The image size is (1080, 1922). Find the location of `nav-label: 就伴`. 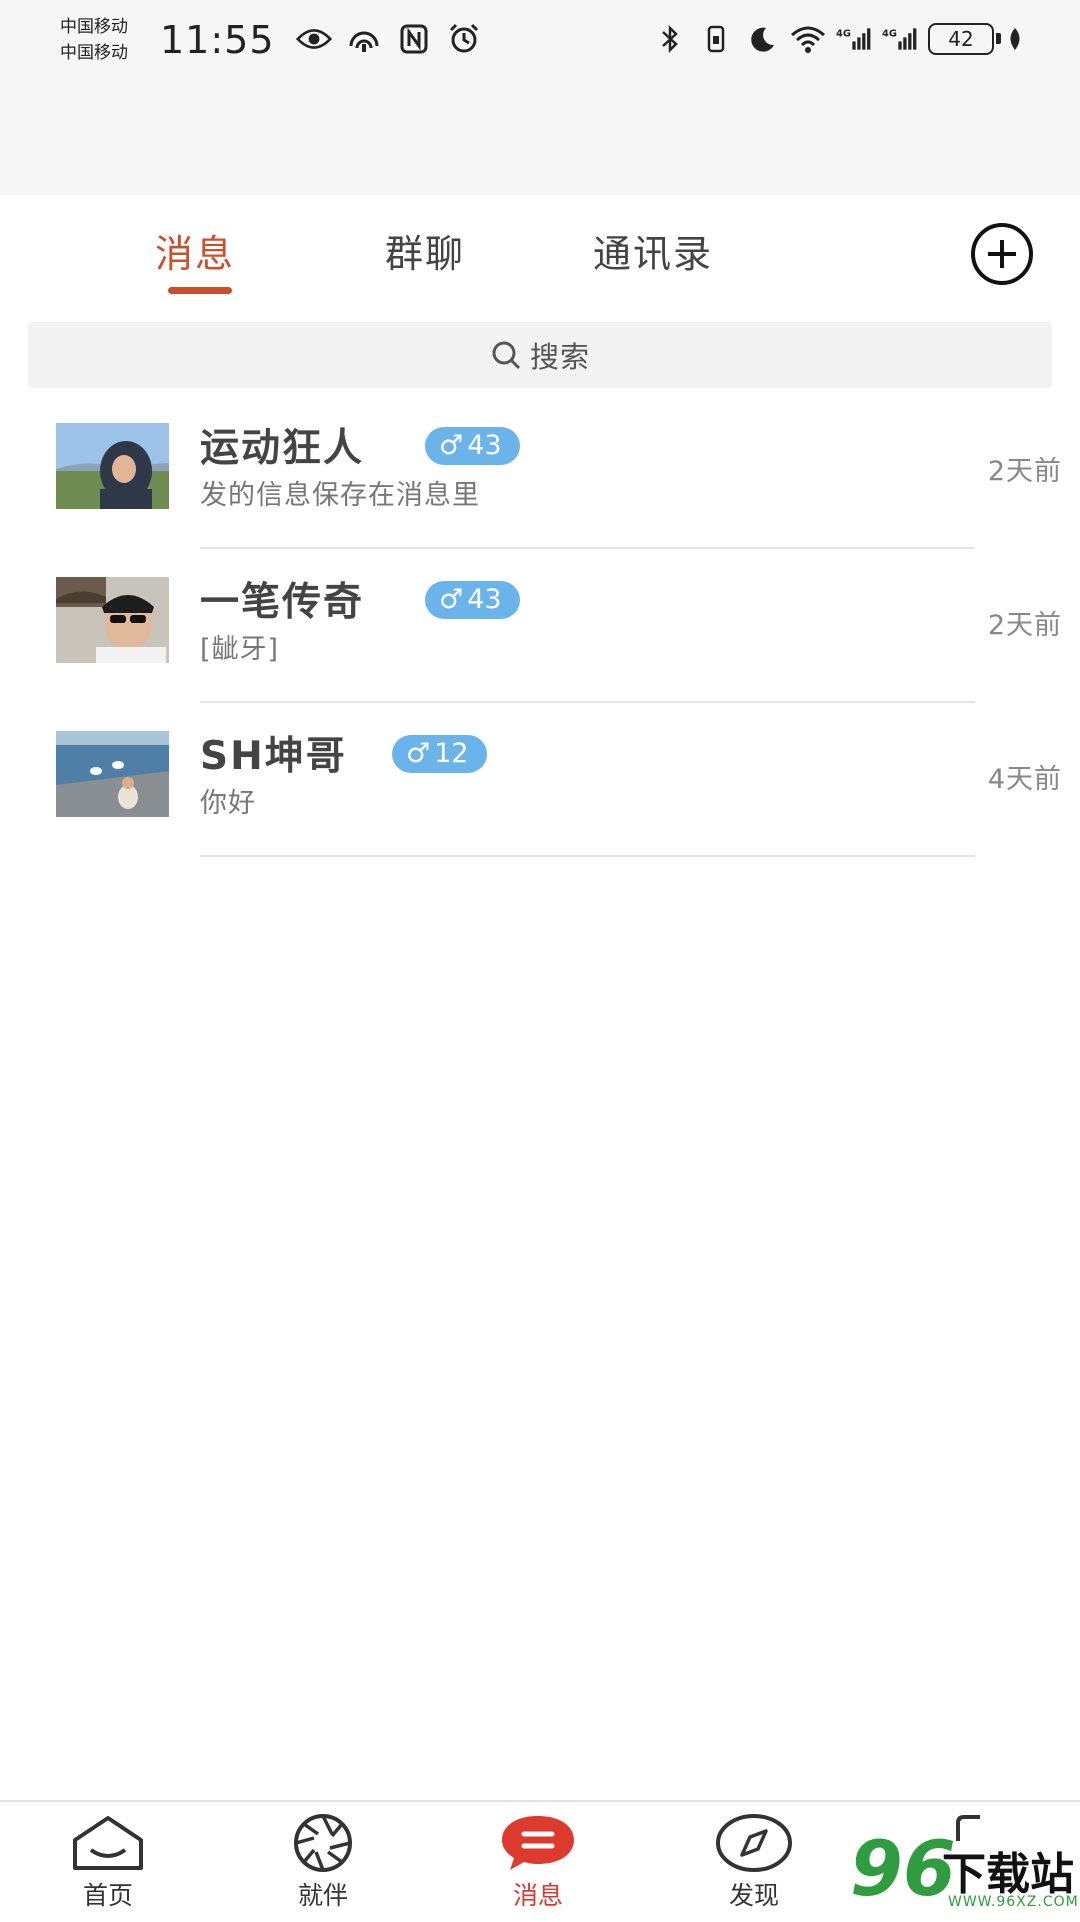

nav-label: 就伴 is located at coordinates (322, 1895).